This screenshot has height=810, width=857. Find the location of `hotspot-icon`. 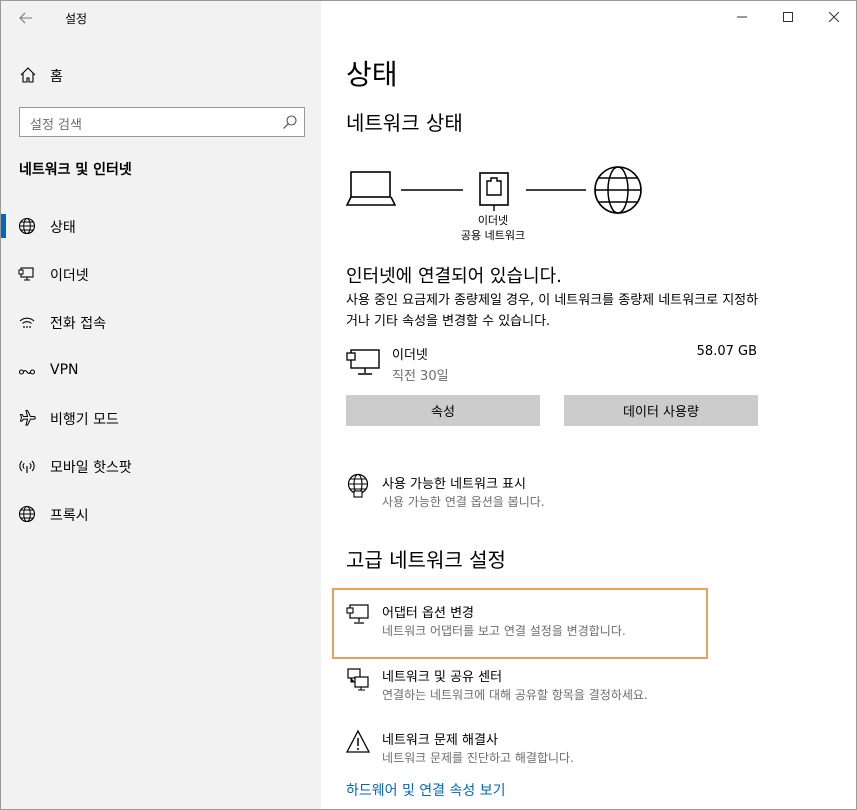

hotspot-icon is located at coordinates (27, 466).